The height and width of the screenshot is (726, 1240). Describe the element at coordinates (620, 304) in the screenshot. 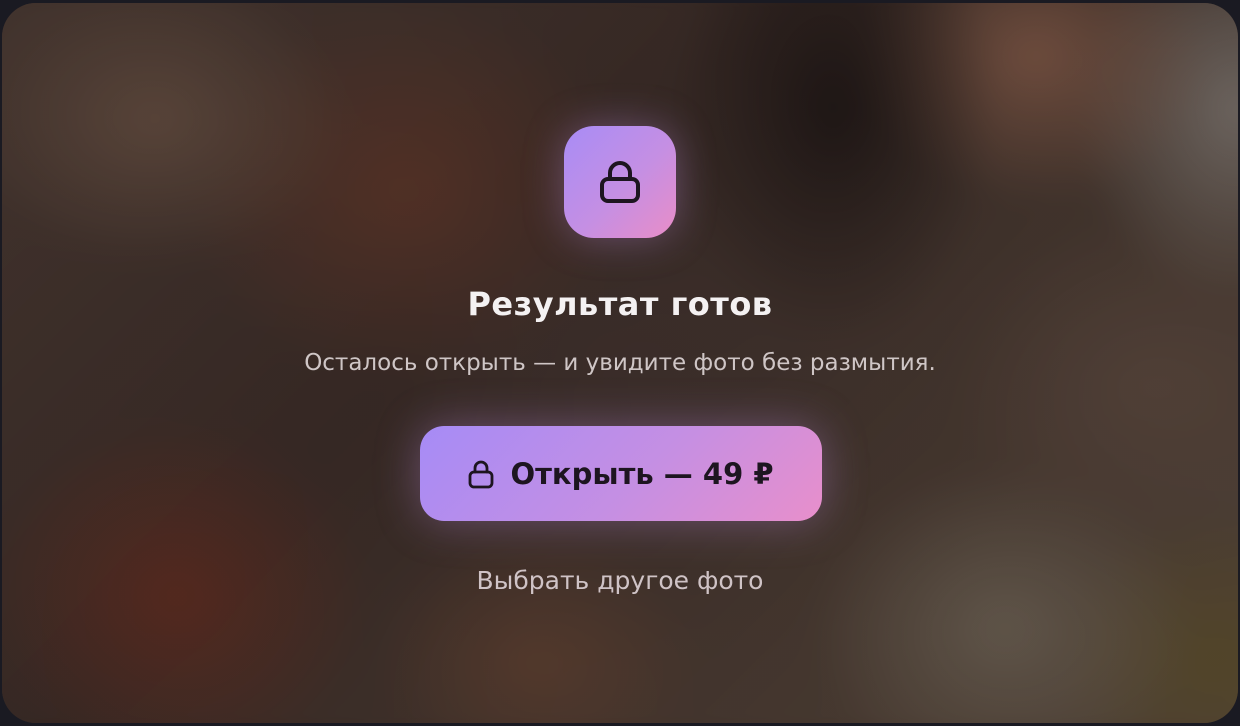

I see `page-title: Результат готов` at that location.